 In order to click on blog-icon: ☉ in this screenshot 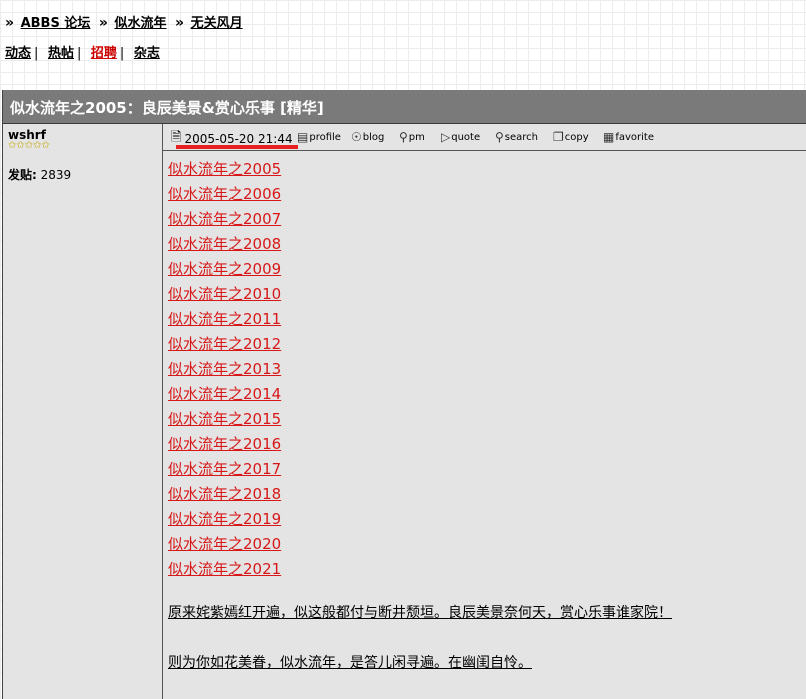, I will do `click(356, 137)`.